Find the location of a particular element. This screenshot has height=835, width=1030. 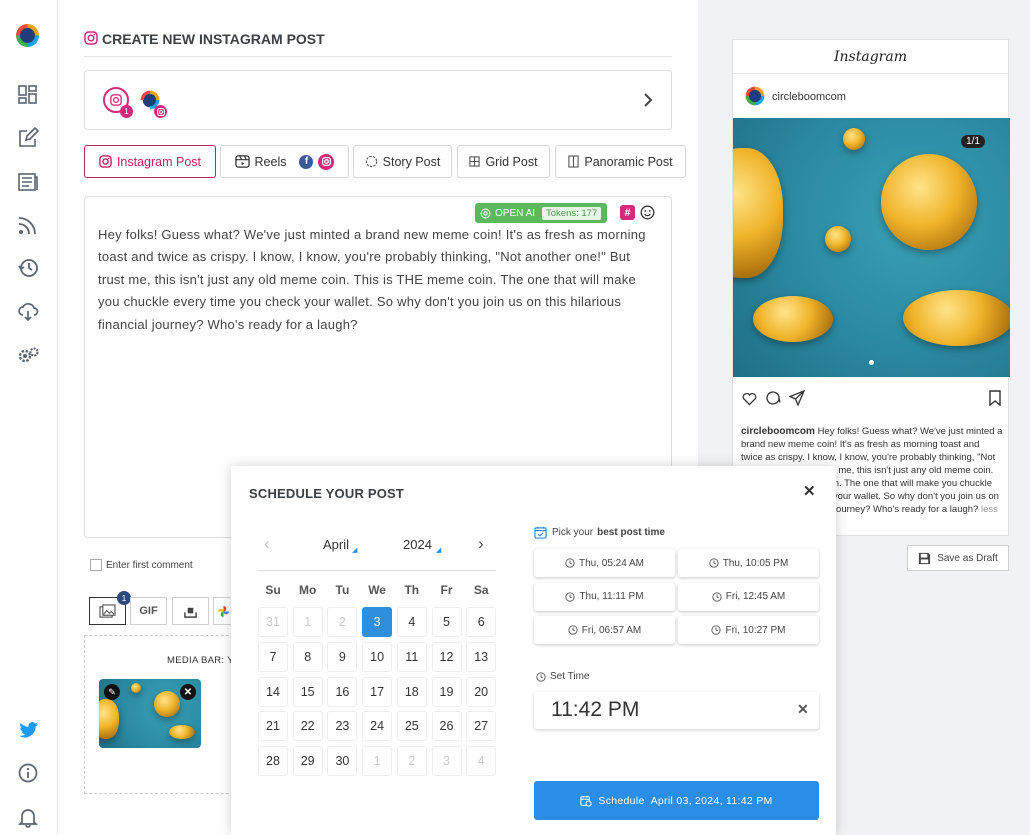

chevron-right-icon: › is located at coordinates (481, 544).